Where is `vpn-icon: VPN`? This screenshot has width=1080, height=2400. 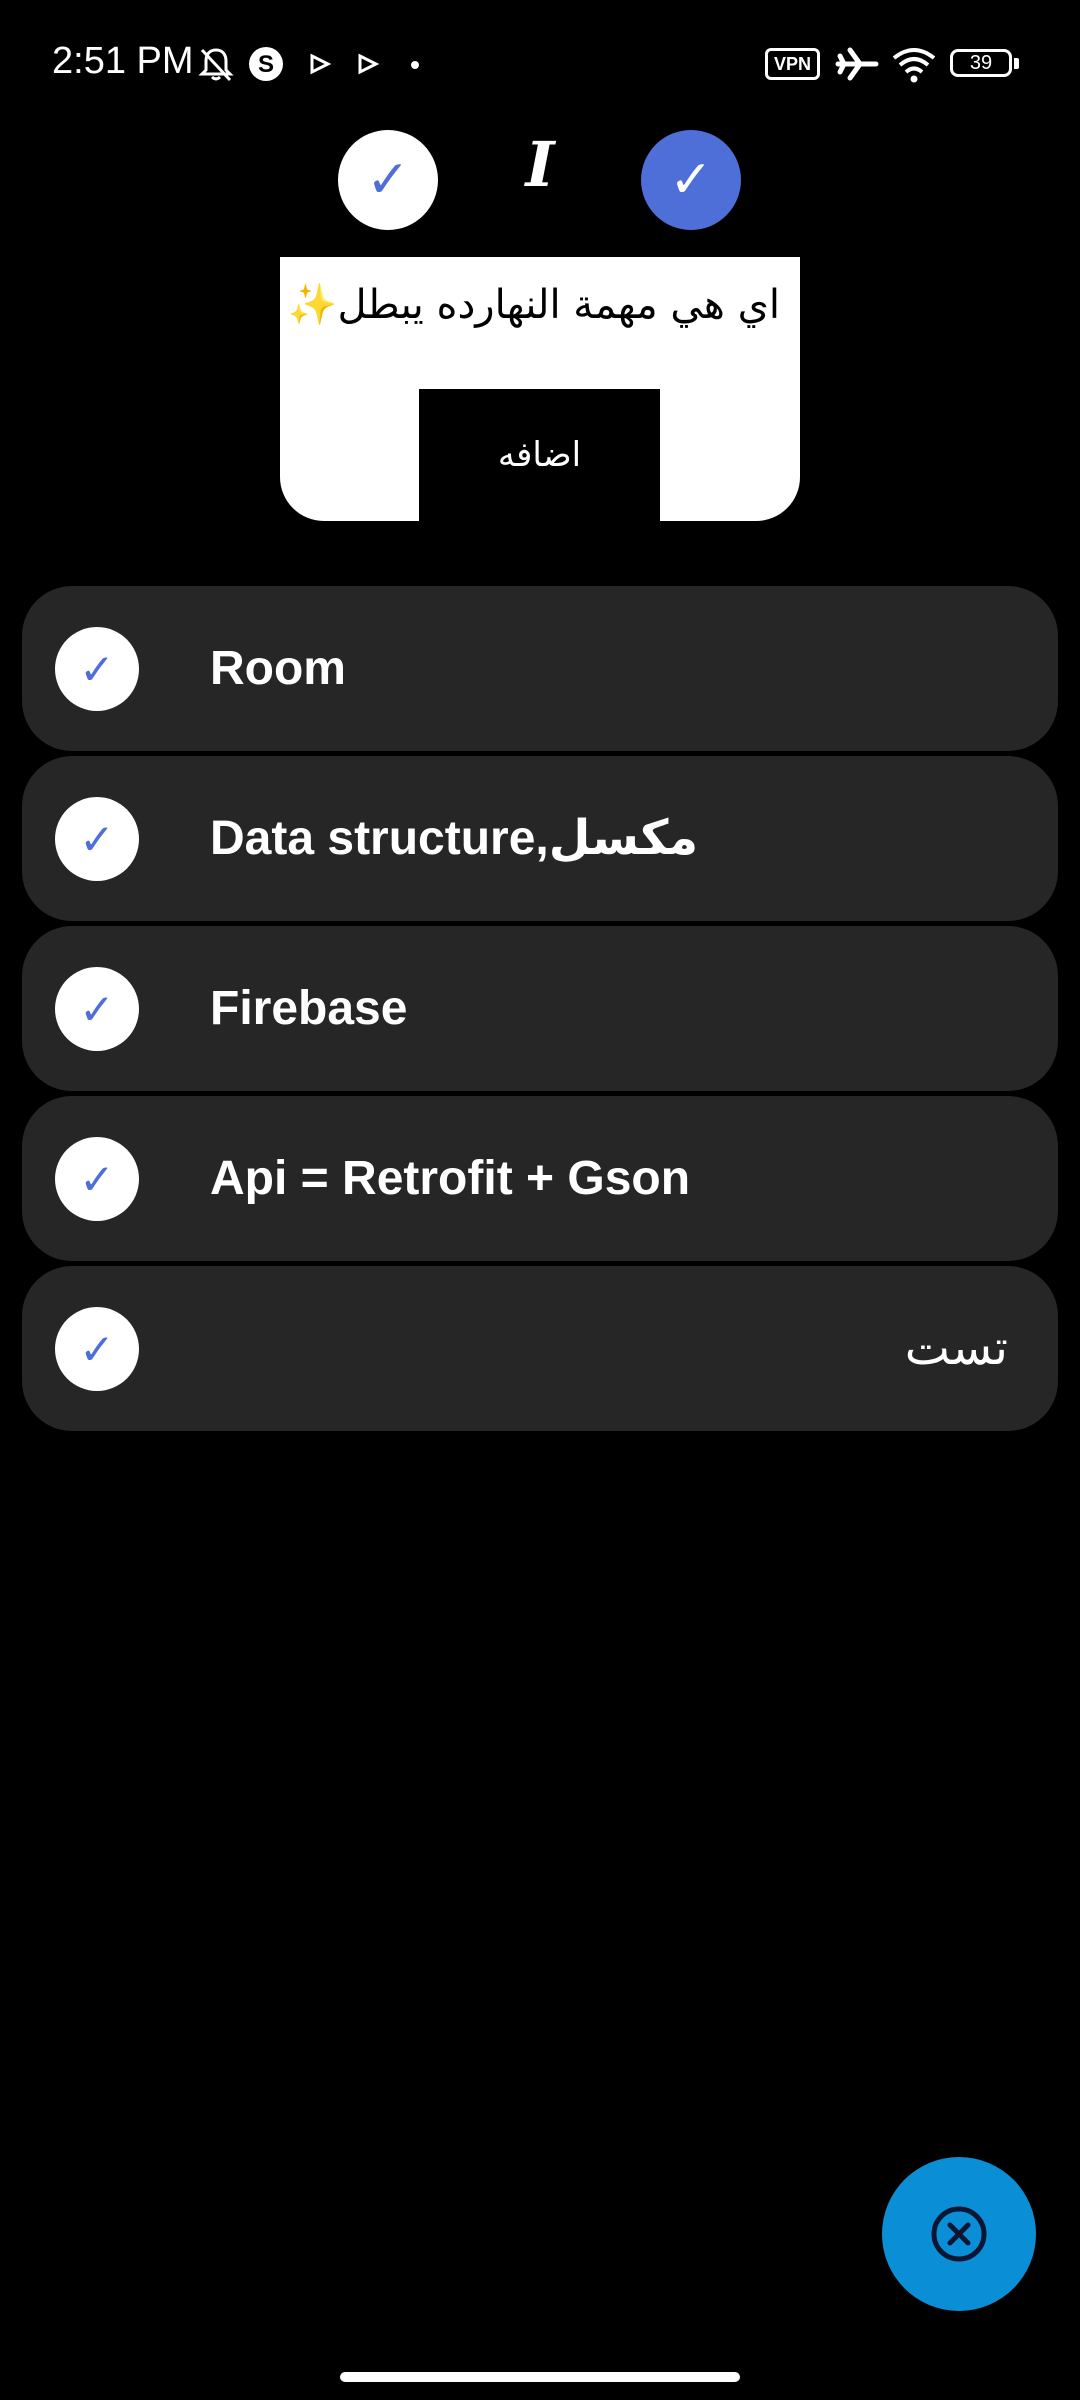 vpn-icon: VPN is located at coordinates (793, 64).